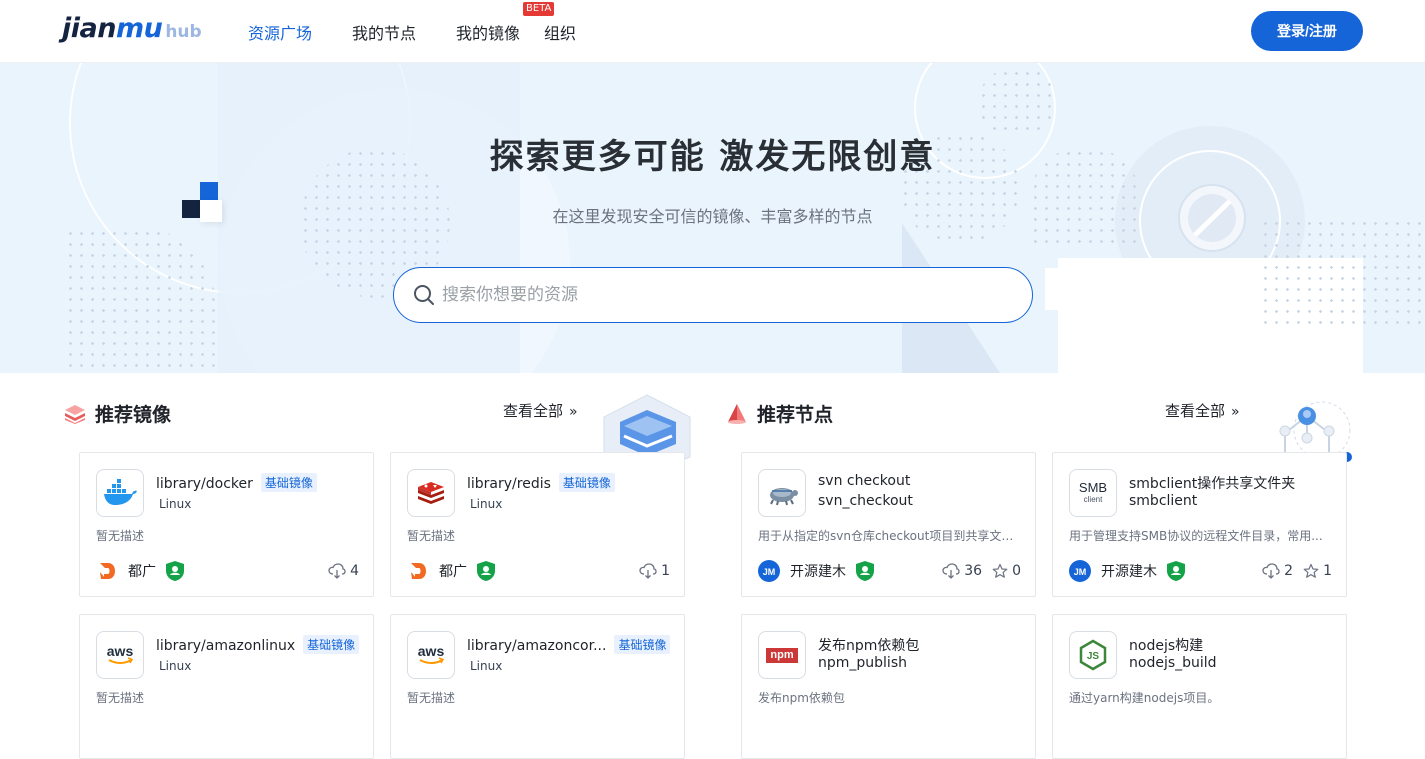 Image resolution: width=1425 pixels, height=759 pixels. What do you see at coordinates (537, 524) in the screenshot?
I see `image-card-redis: library/redis 基础镜像 Linux 暂无描述 都广 1` at bounding box center [537, 524].